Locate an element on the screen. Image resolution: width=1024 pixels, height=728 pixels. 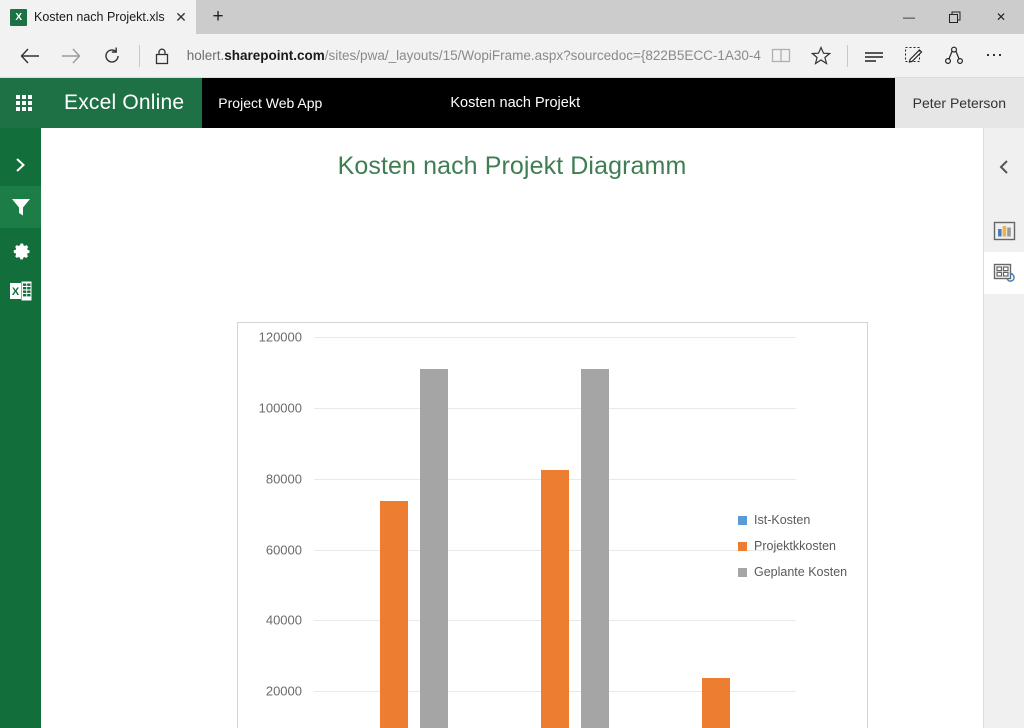
share-button is located at coordinates (954, 56).